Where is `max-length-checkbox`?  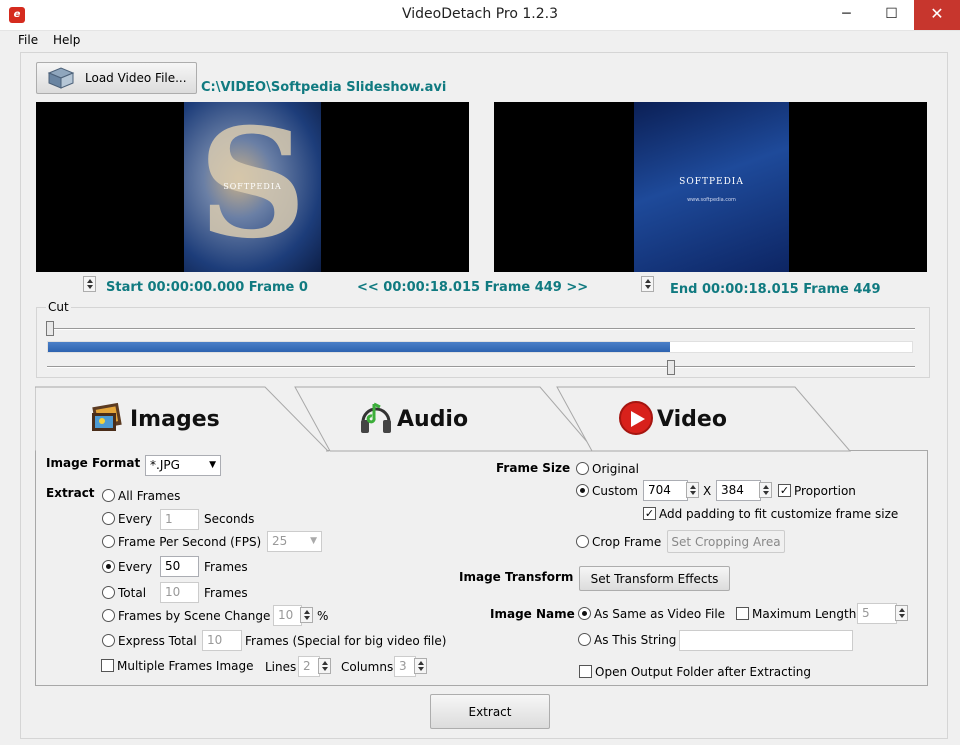 max-length-checkbox is located at coordinates (742, 613).